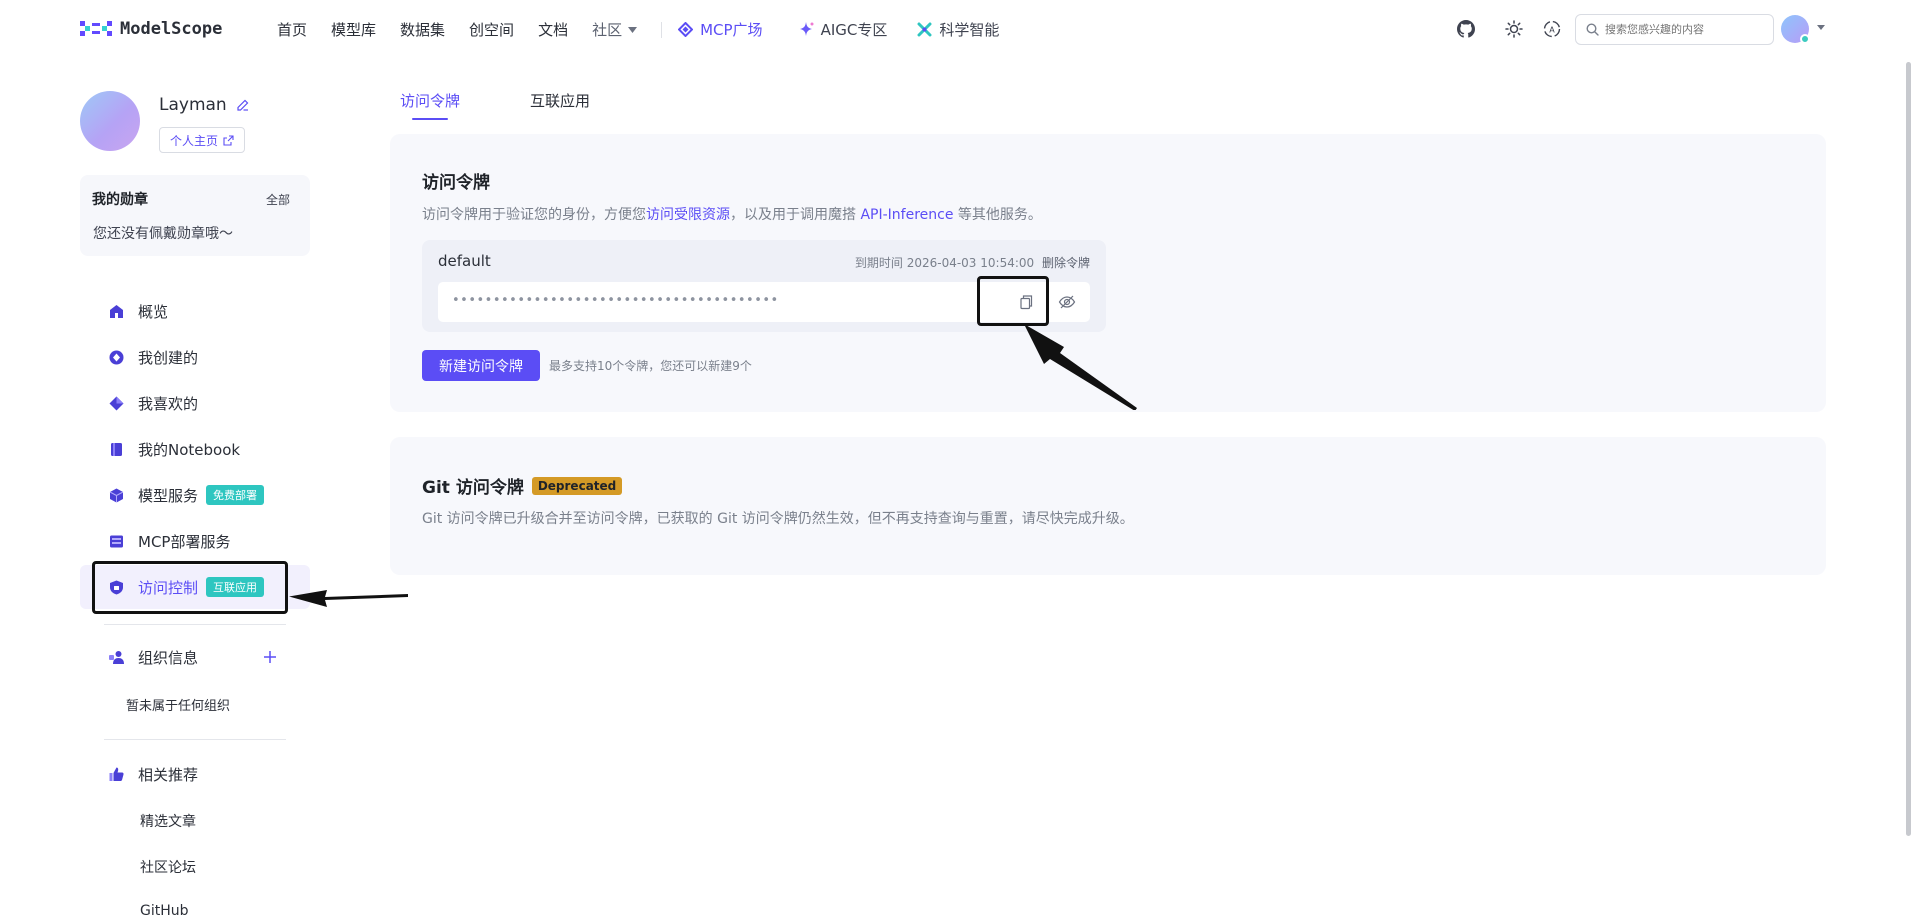 This screenshot has width=1912, height=922. I want to click on sidebar-item-label: 相关推荐, so click(168, 774).